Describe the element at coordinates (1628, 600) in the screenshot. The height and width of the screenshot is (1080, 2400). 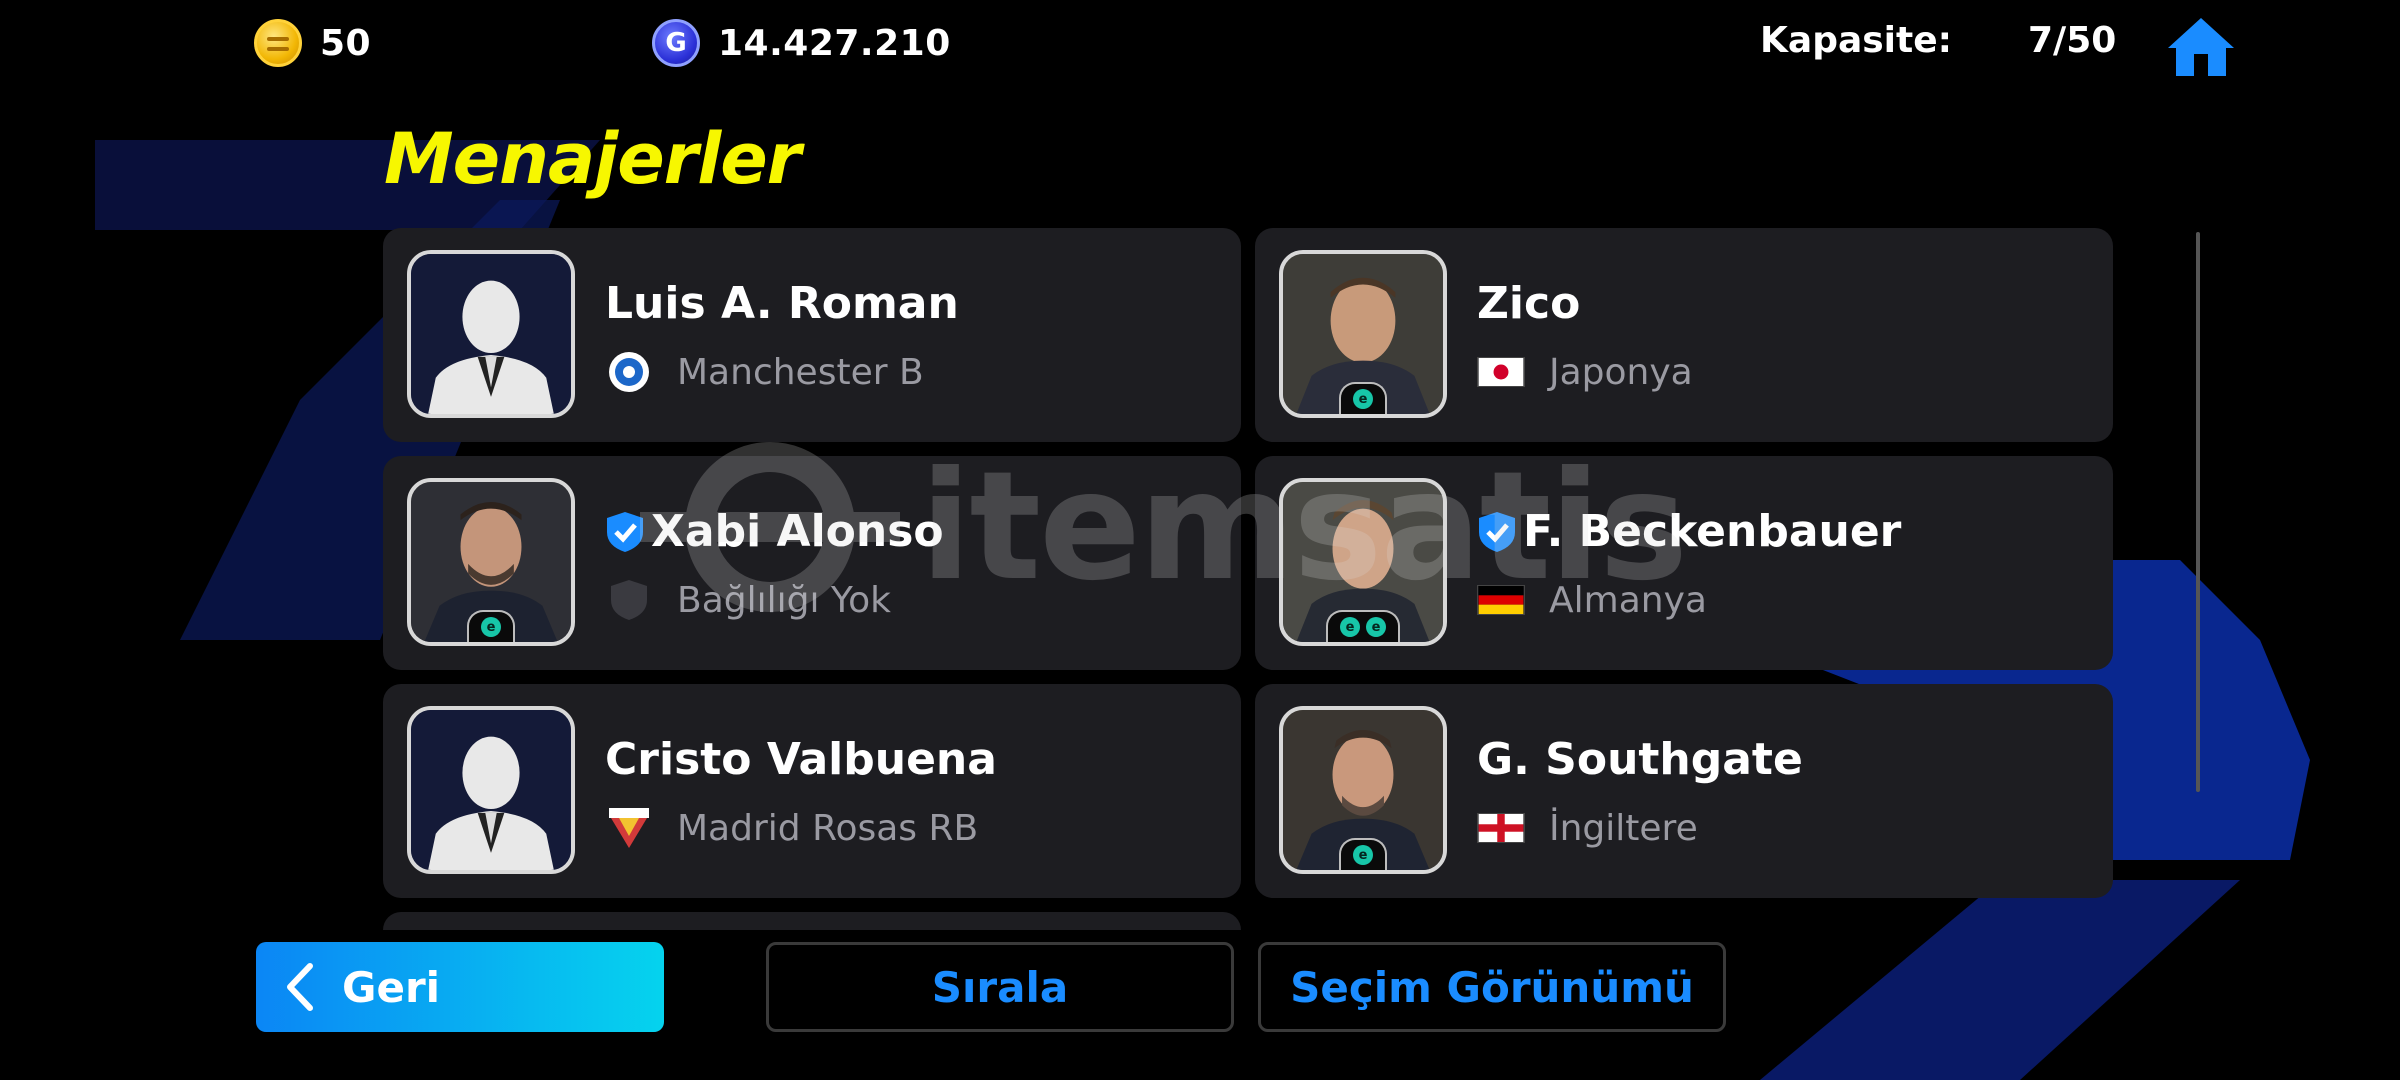
I see `manager-team: Almanya` at that location.